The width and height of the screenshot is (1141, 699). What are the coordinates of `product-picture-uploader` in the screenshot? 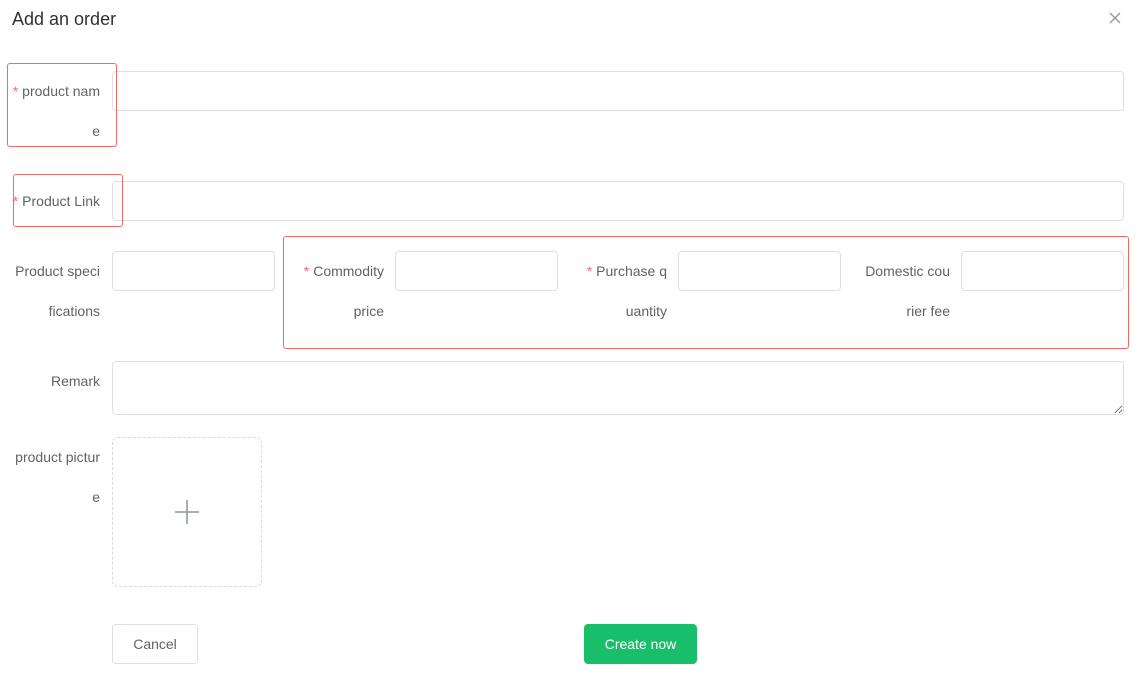 It's located at (187, 512).